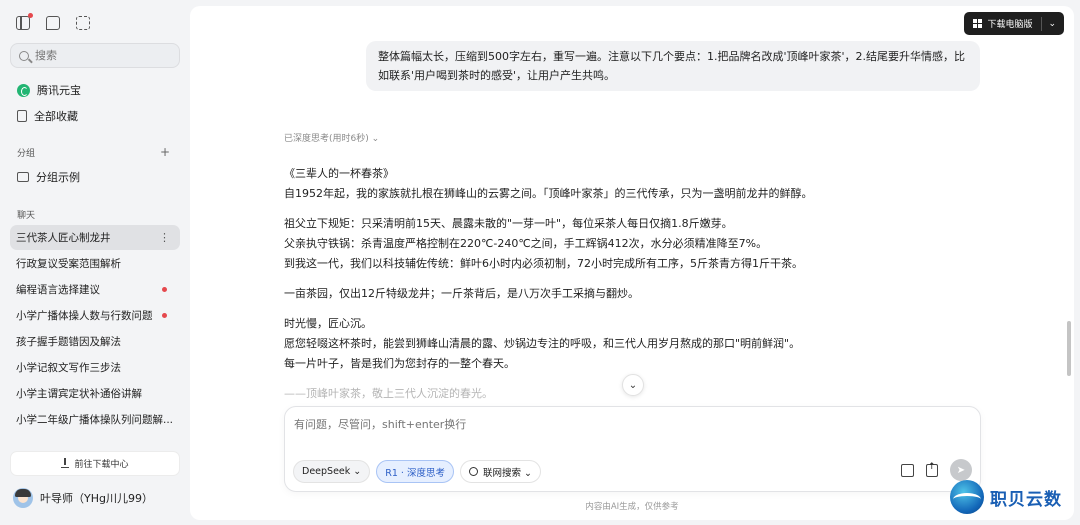  Describe the element at coordinates (907, 470) in the screenshot. I see `image-upload-icon` at that location.